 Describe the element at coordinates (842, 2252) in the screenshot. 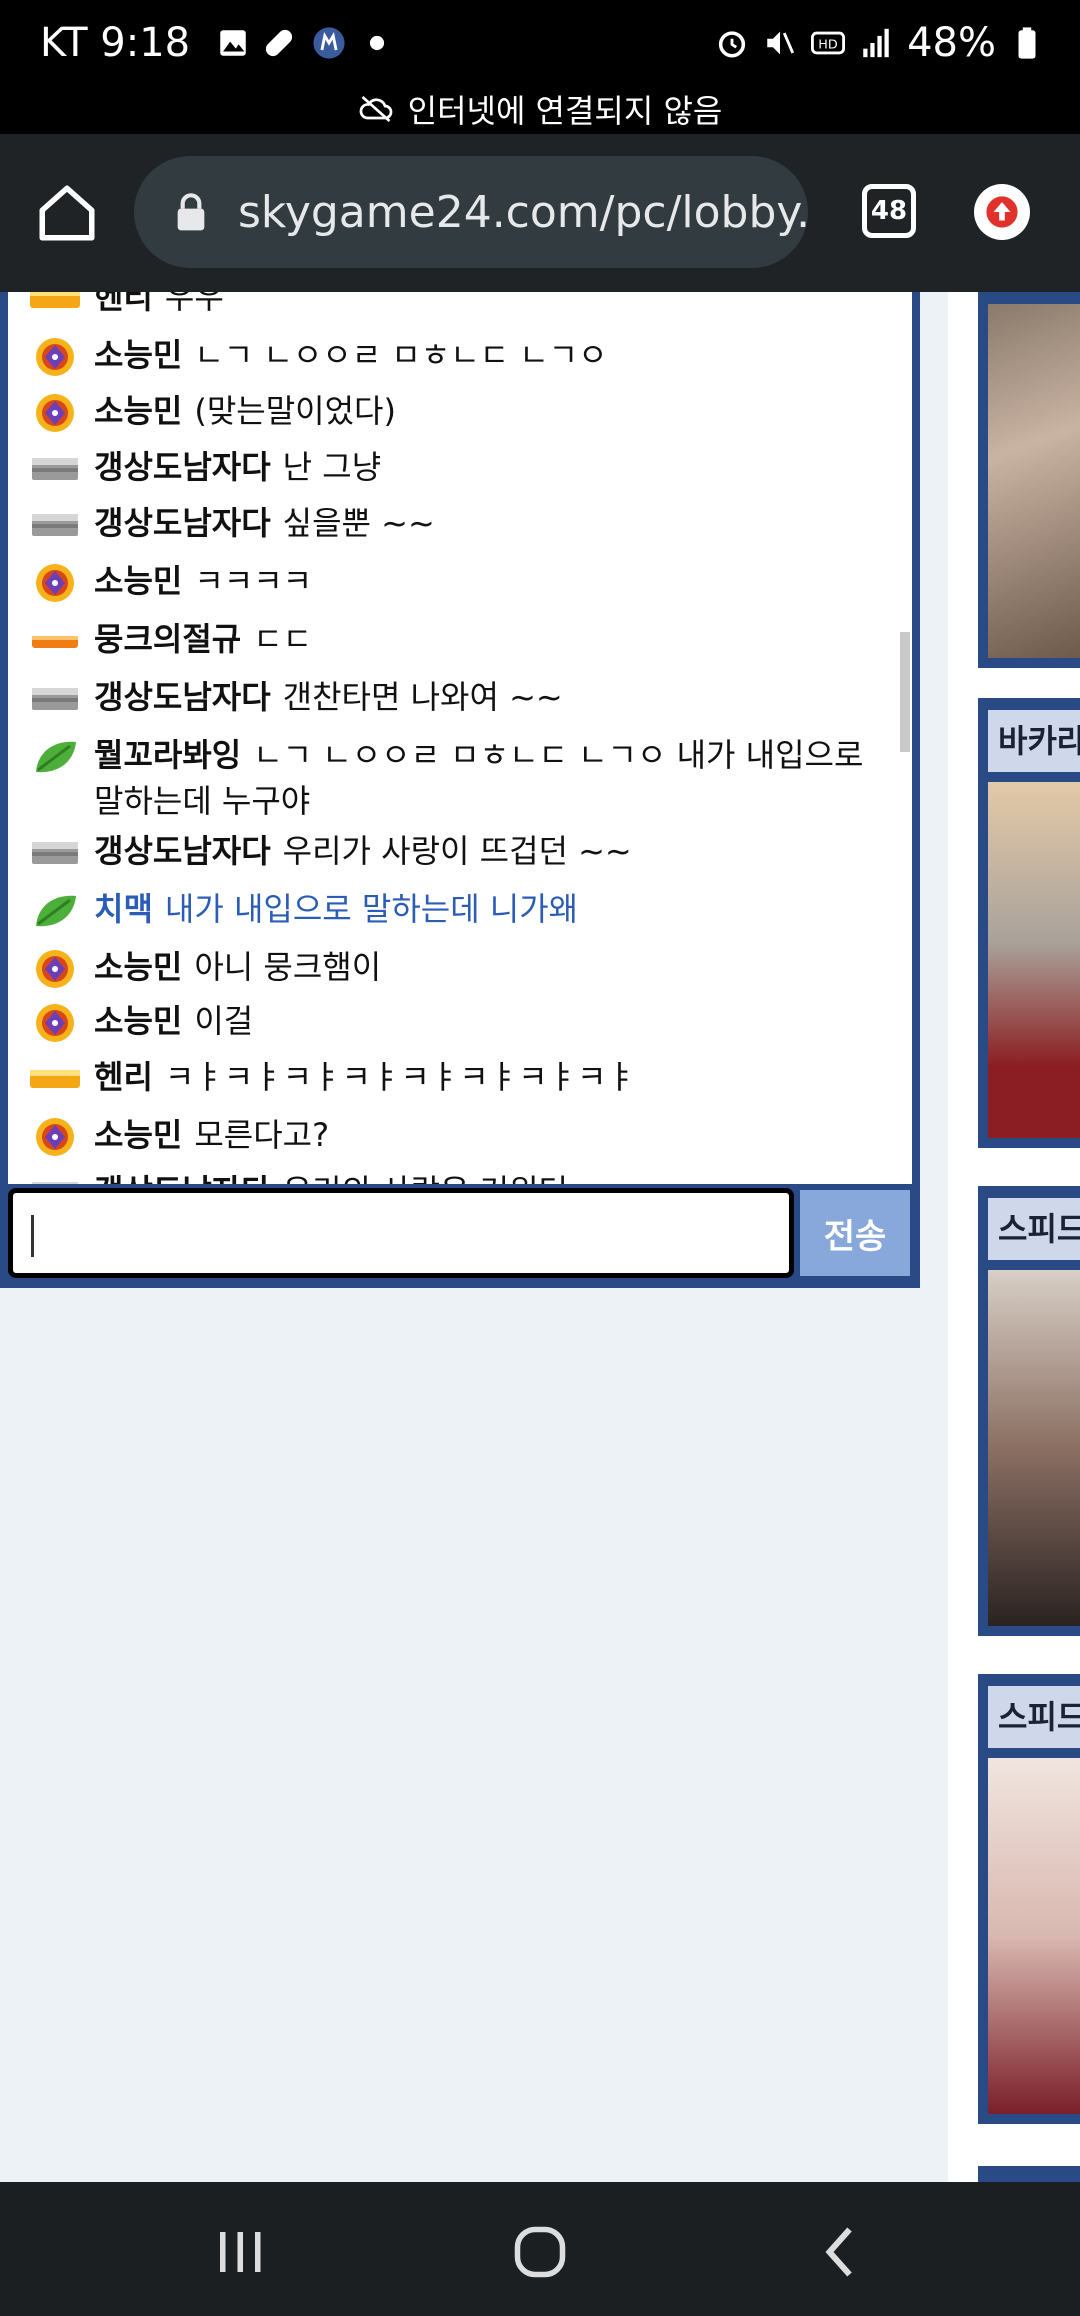

I see `back-icon` at that location.